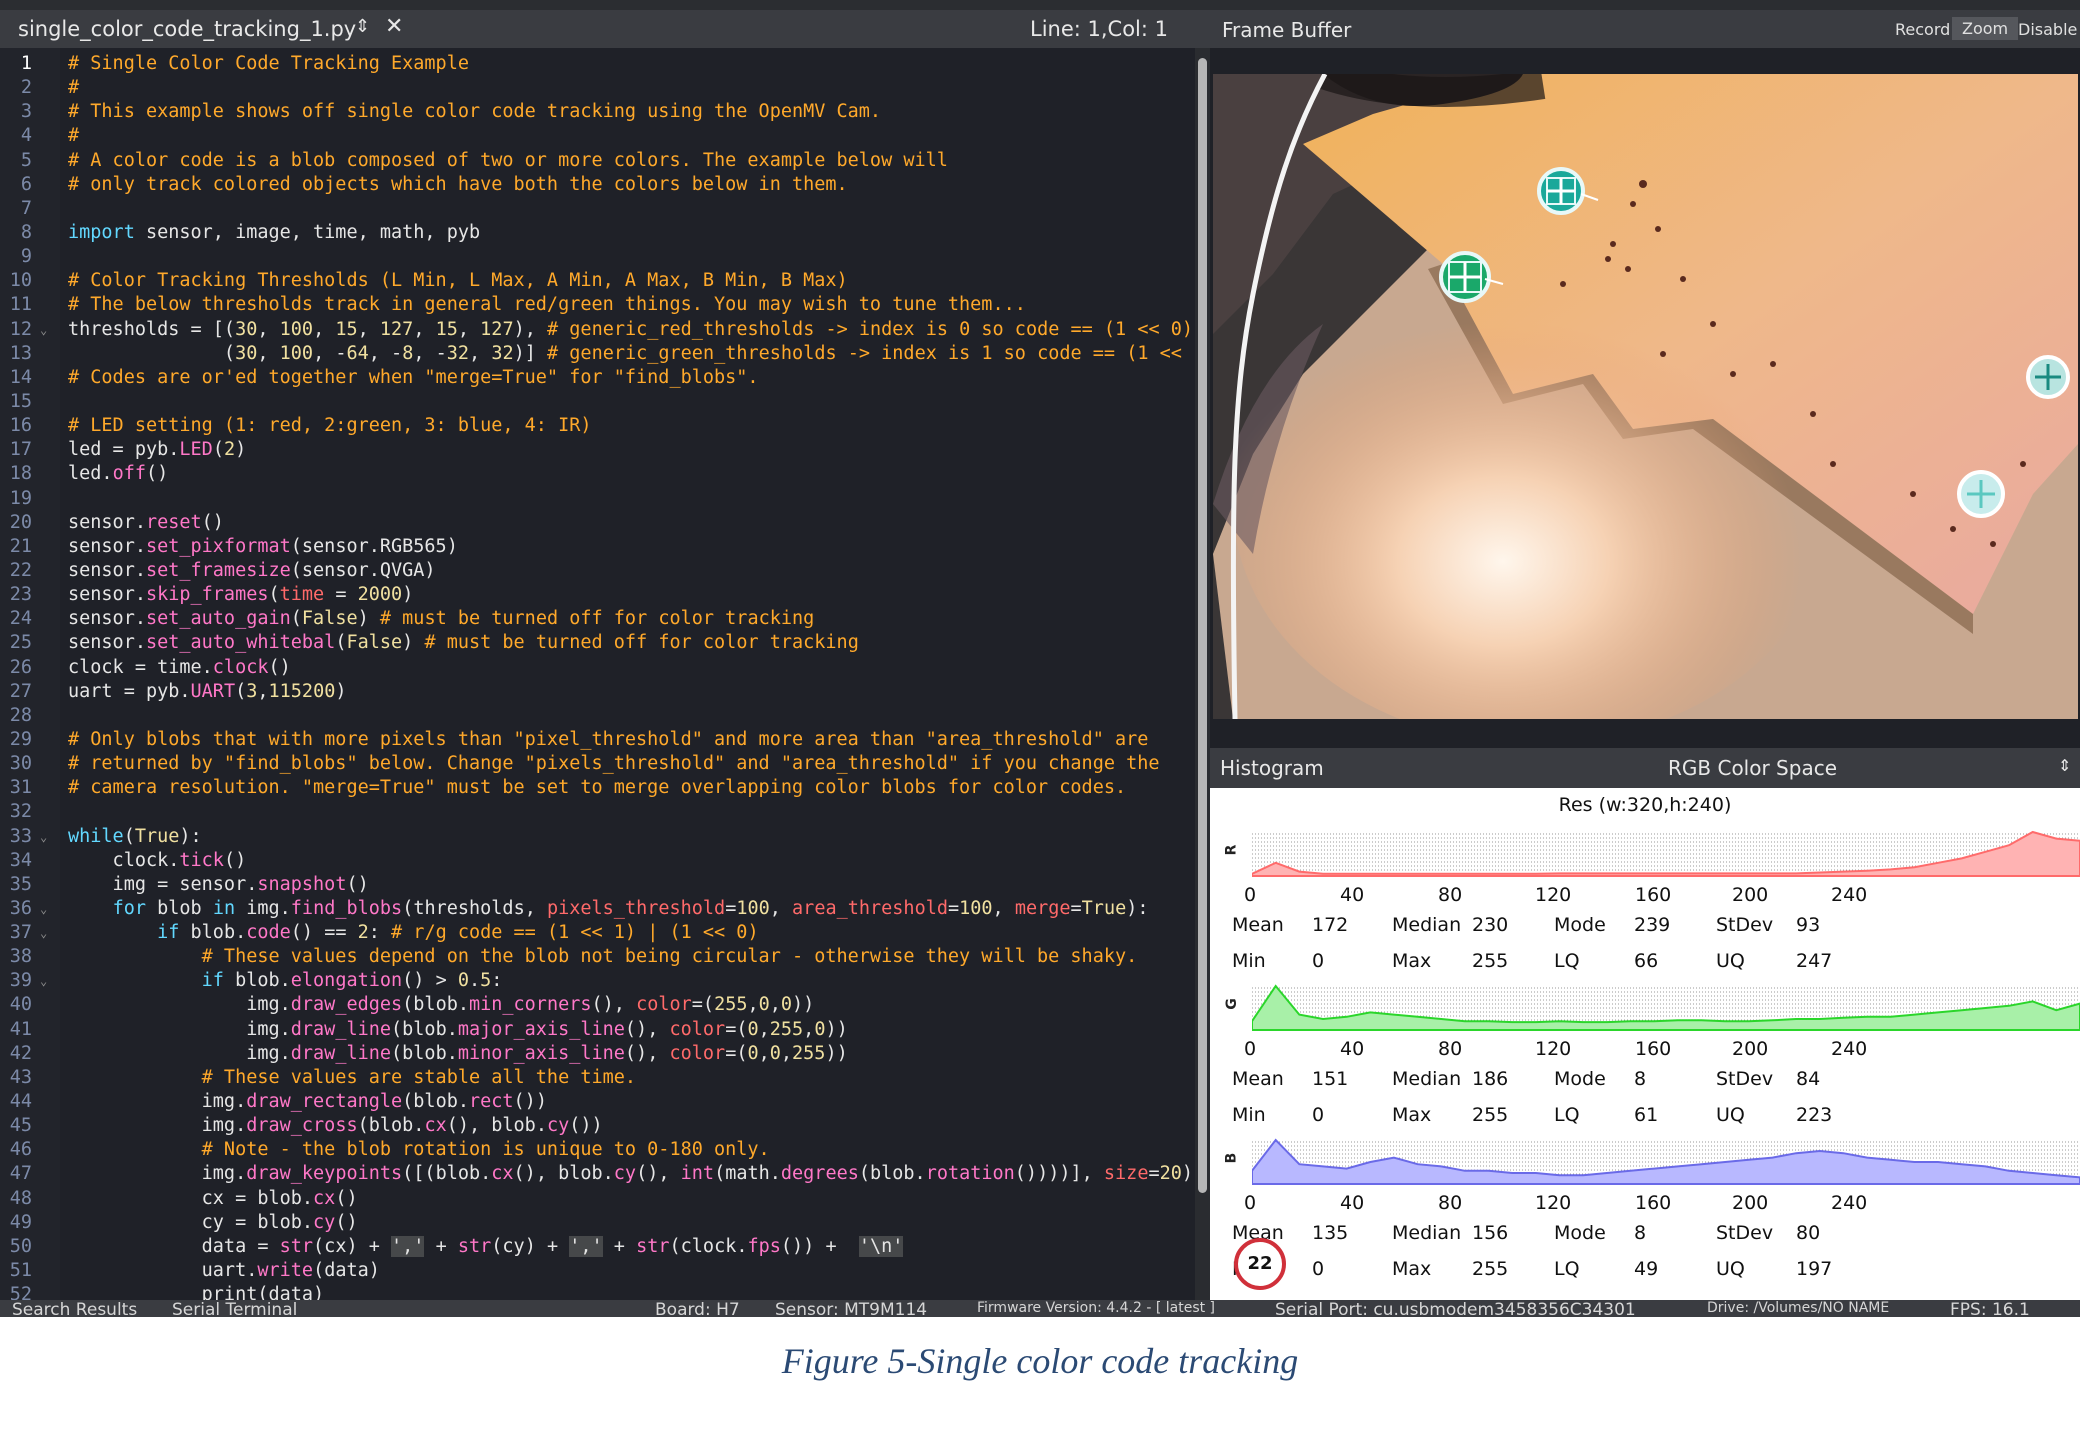 This screenshot has height=1430, width=2080. What do you see at coordinates (597, 474) in the screenshot?
I see `code-line: 18 led.off()` at bounding box center [597, 474].